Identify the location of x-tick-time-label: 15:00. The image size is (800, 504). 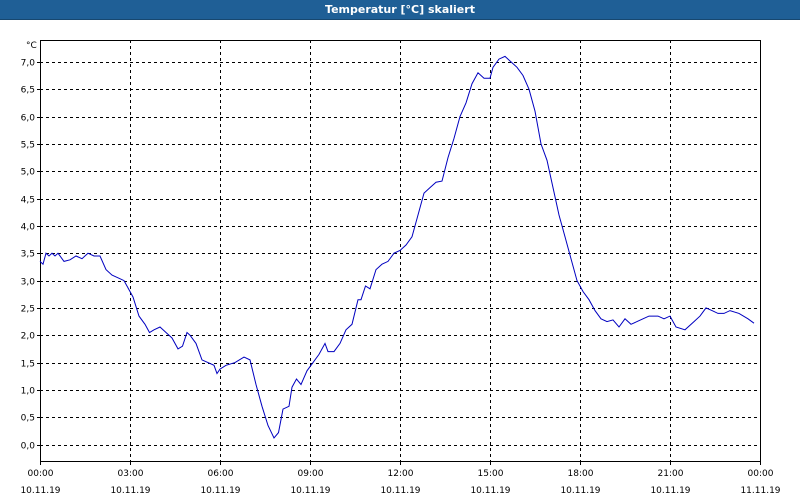
(491, 474).